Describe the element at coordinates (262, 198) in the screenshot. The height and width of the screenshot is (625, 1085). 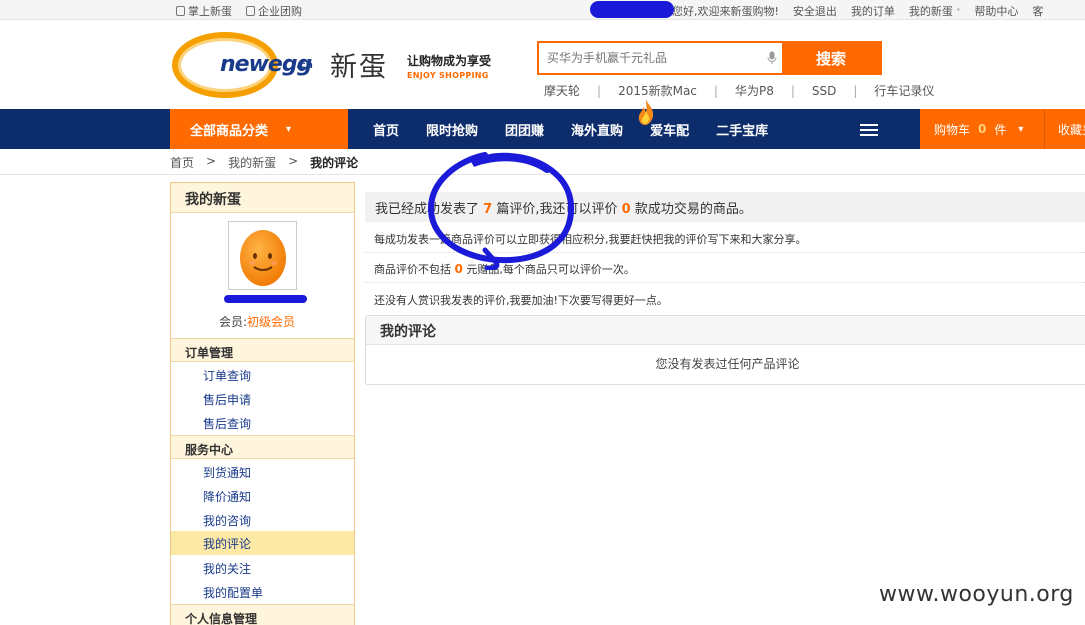
I see `sidebar-title: 我的新蛋` at that location.